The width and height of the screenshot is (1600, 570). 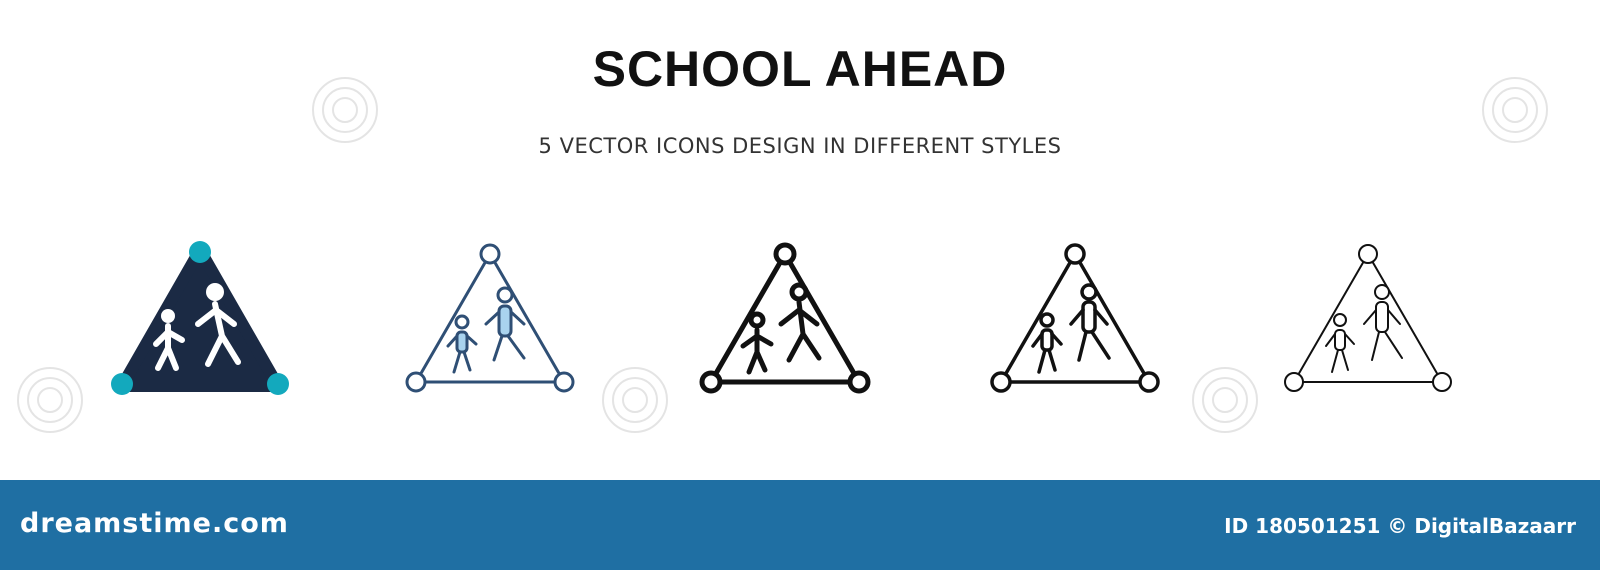 What do you see at coordinates (800, 69) in the screenshot?
I see `page-title: SCHOOL AHEAD` at bounding box center [800, 69].